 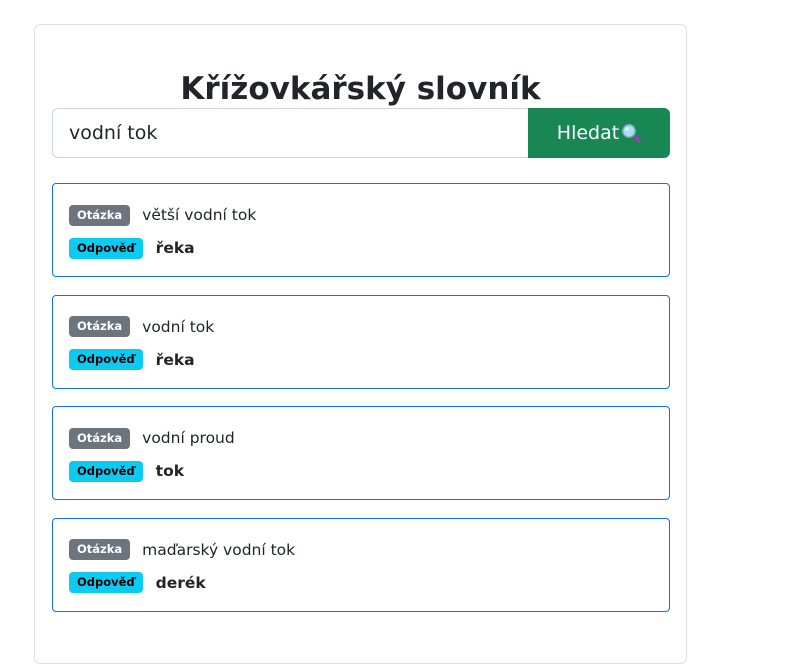 I want to click on search-form: Hledat, so click(x=361, y=133).